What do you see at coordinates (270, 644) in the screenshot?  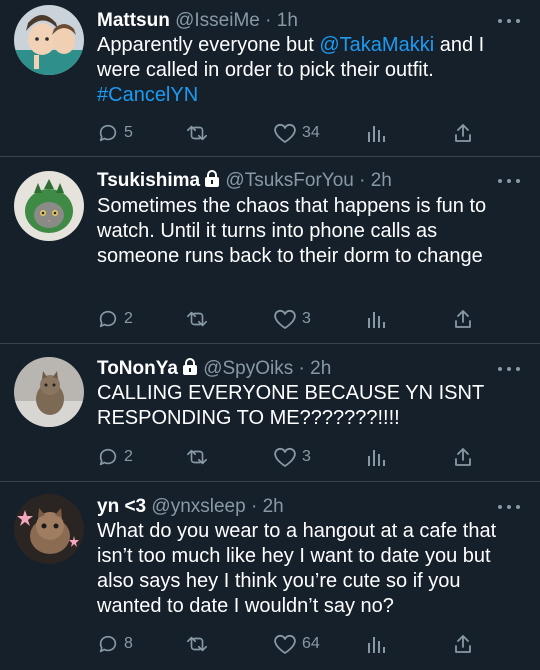 I see `tweet-actions: 8 64` at bounding box center [270, 644].